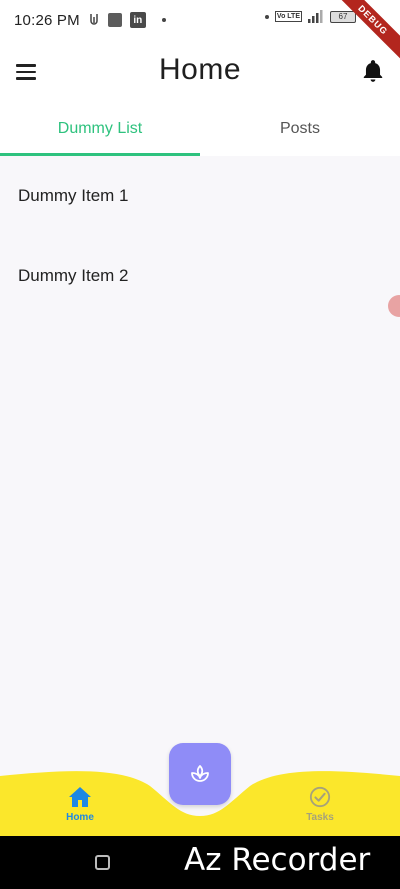 Image resolution: width=400 pixels, height=889 pixels. I want to click on list-item: Dummy Item 2, so click(200, 276).